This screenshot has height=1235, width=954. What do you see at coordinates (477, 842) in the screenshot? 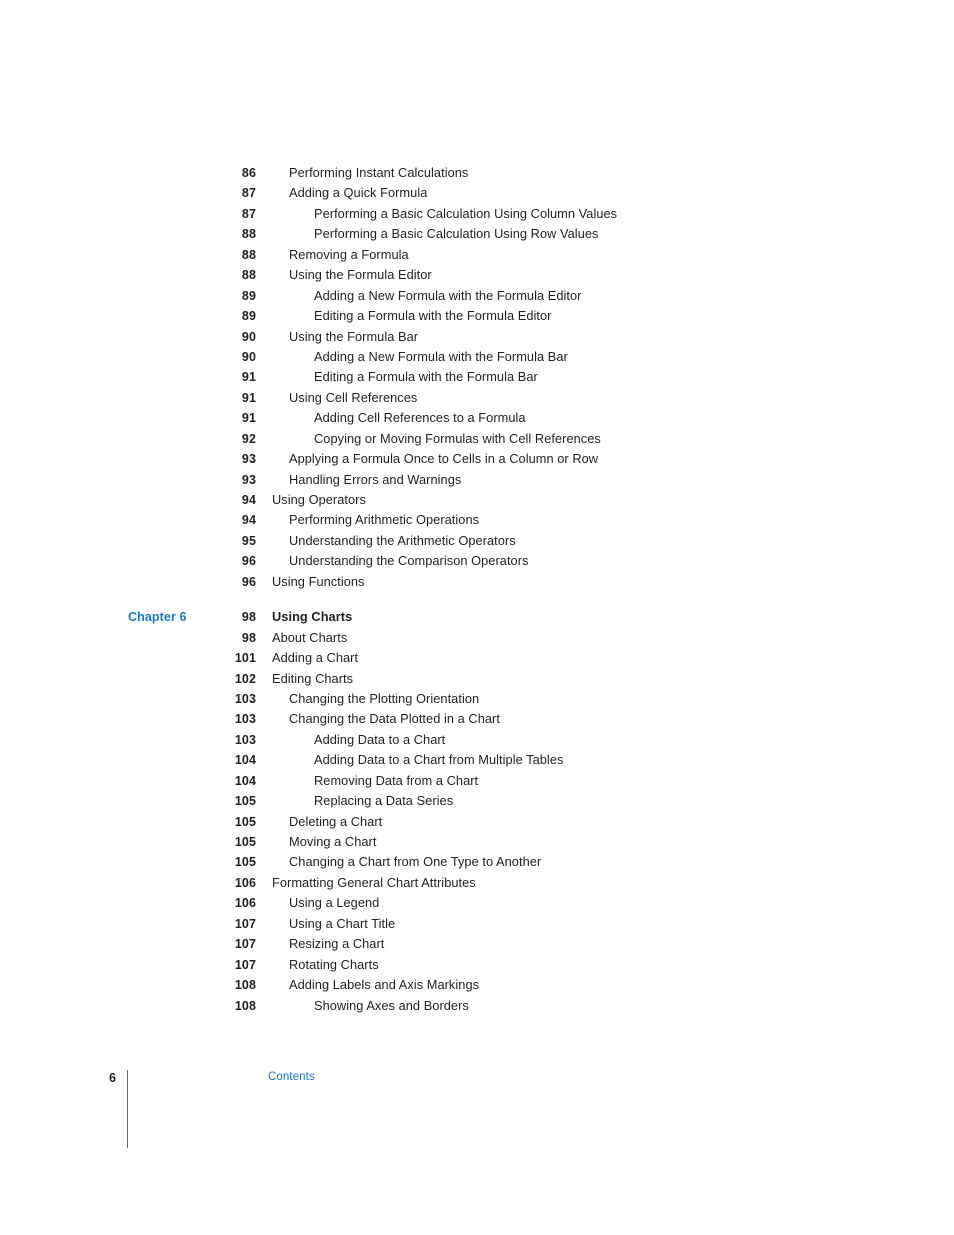
I see `toc-entry: 105 Moving a Chart` at bounding box center [477, 842].